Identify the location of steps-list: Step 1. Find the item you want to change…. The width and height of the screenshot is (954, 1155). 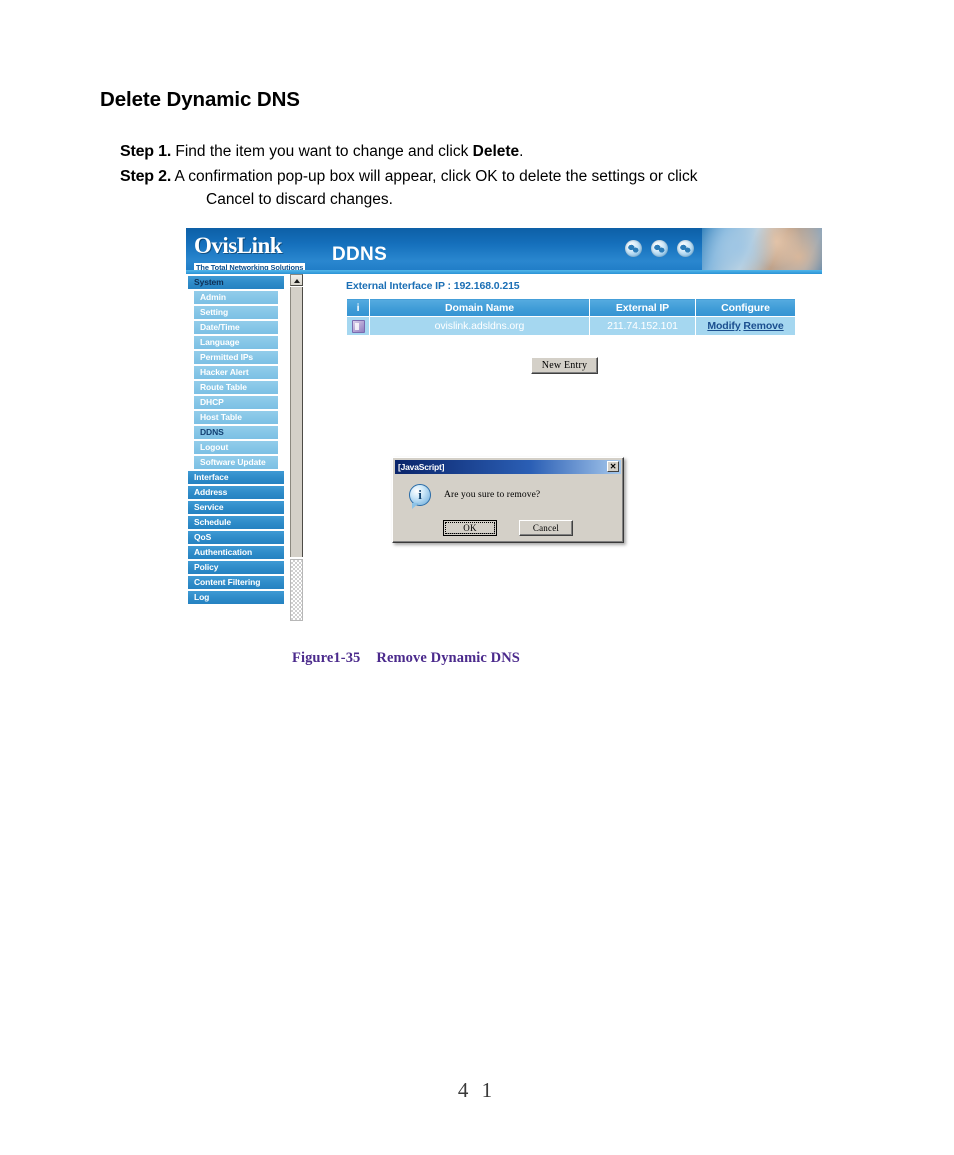
(500, 176).